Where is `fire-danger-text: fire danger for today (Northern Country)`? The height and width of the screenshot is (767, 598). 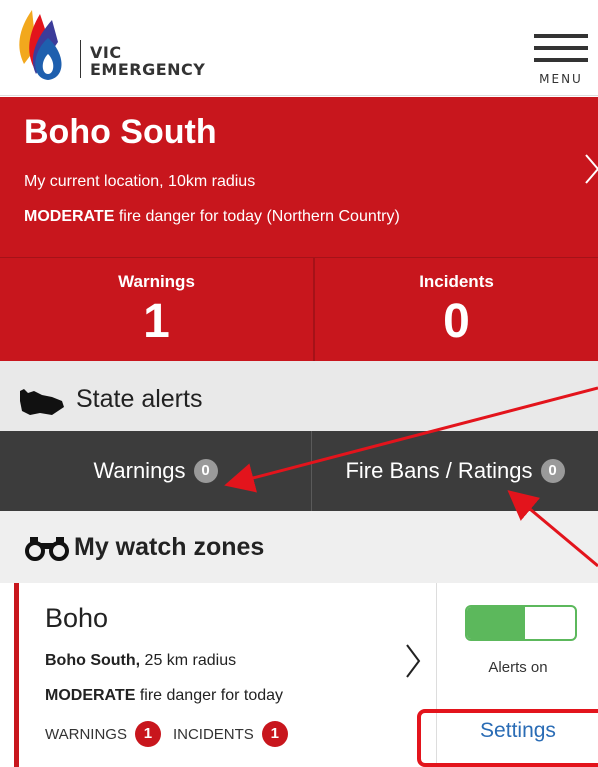
fire-danger-text: fire danger for today (Northern Country) is located at coordinates (257, 216).